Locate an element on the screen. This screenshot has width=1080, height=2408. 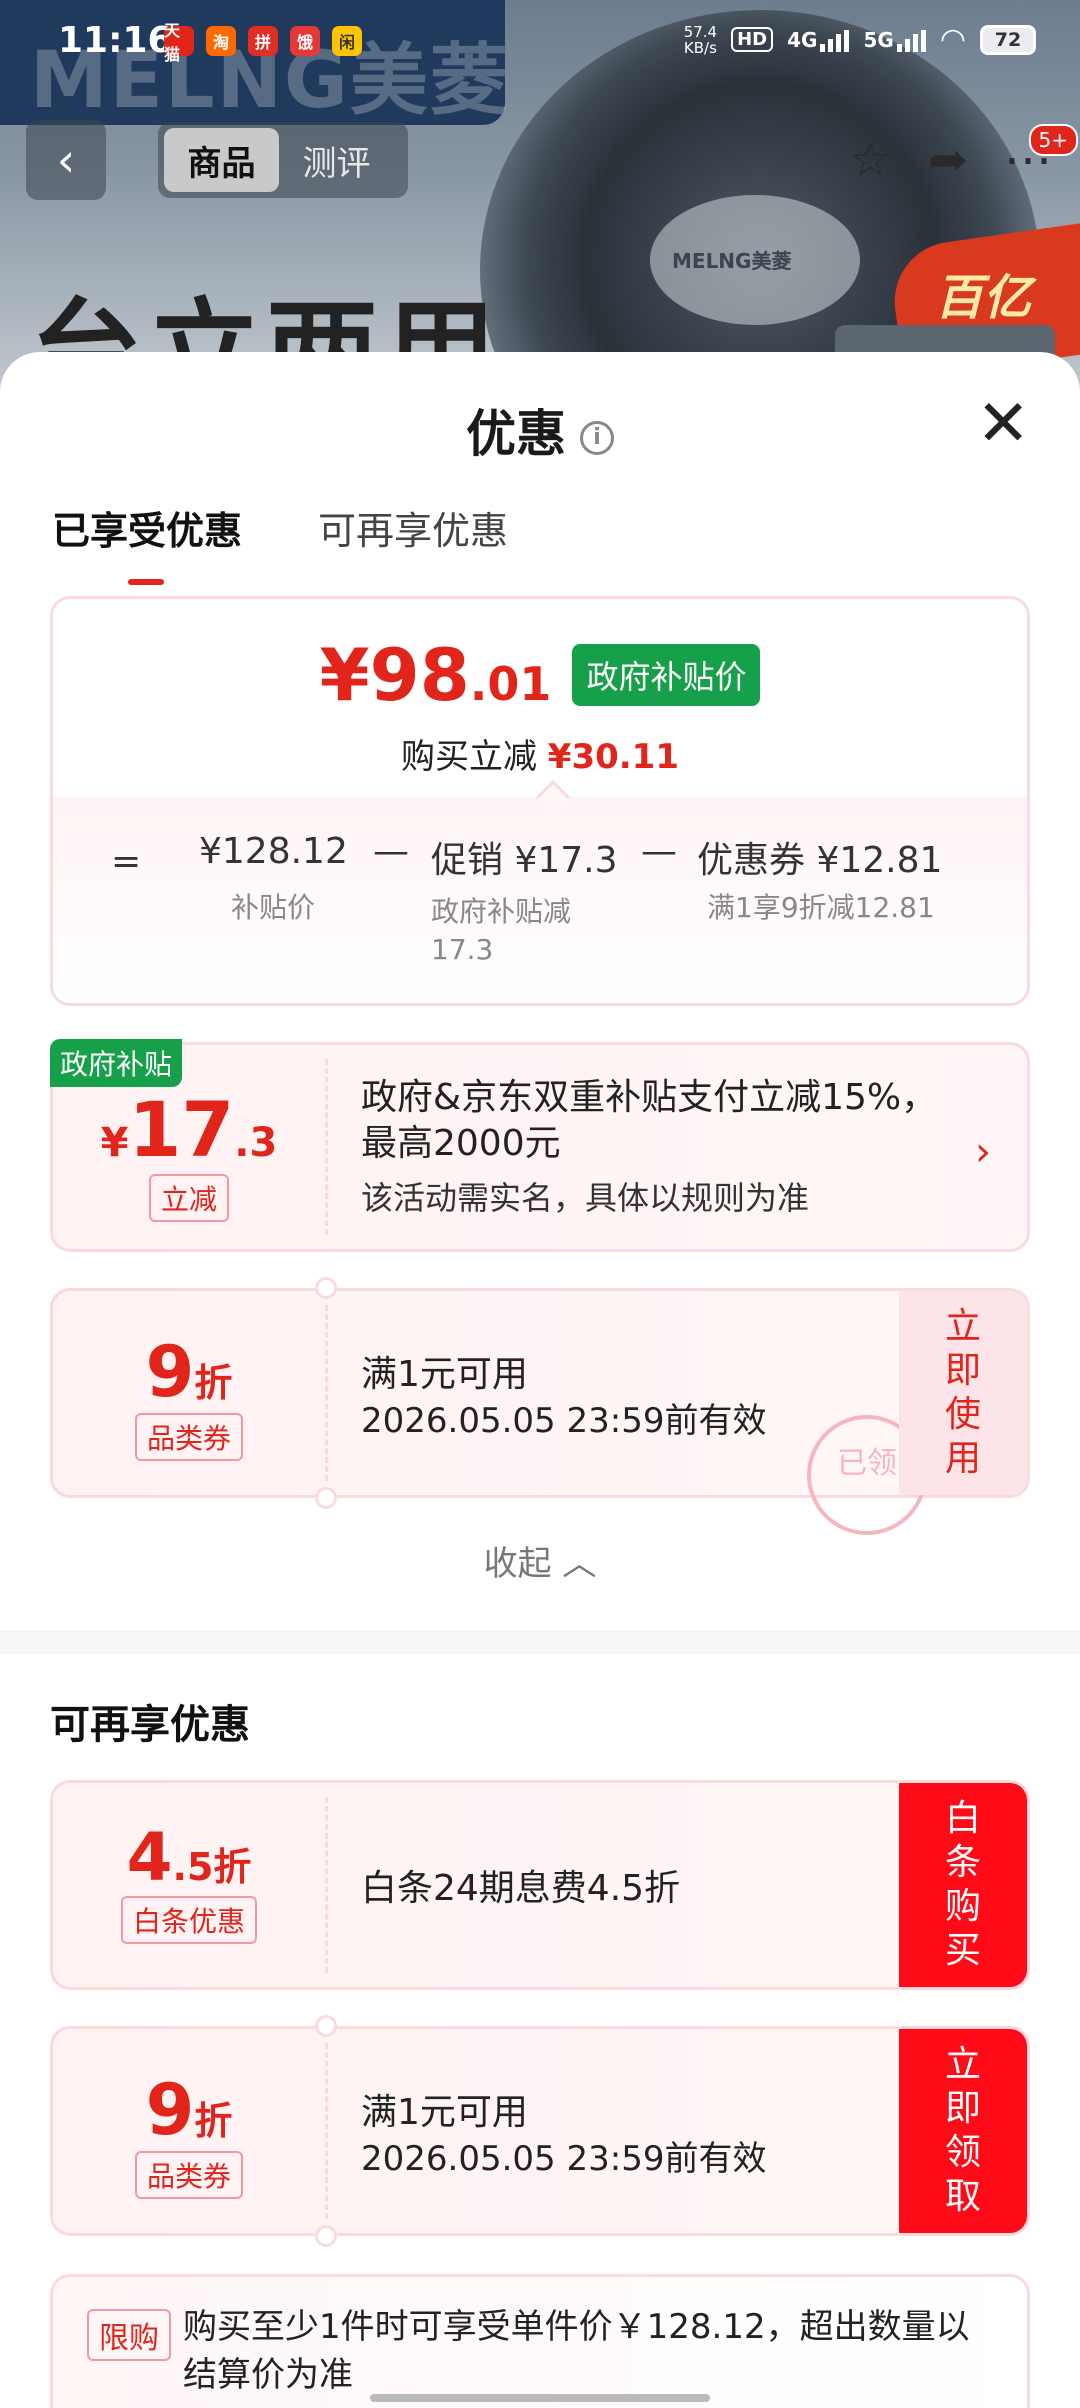
gov-subsidy-price-tag: 政府补贴价 is located at coordinates (666, 675).